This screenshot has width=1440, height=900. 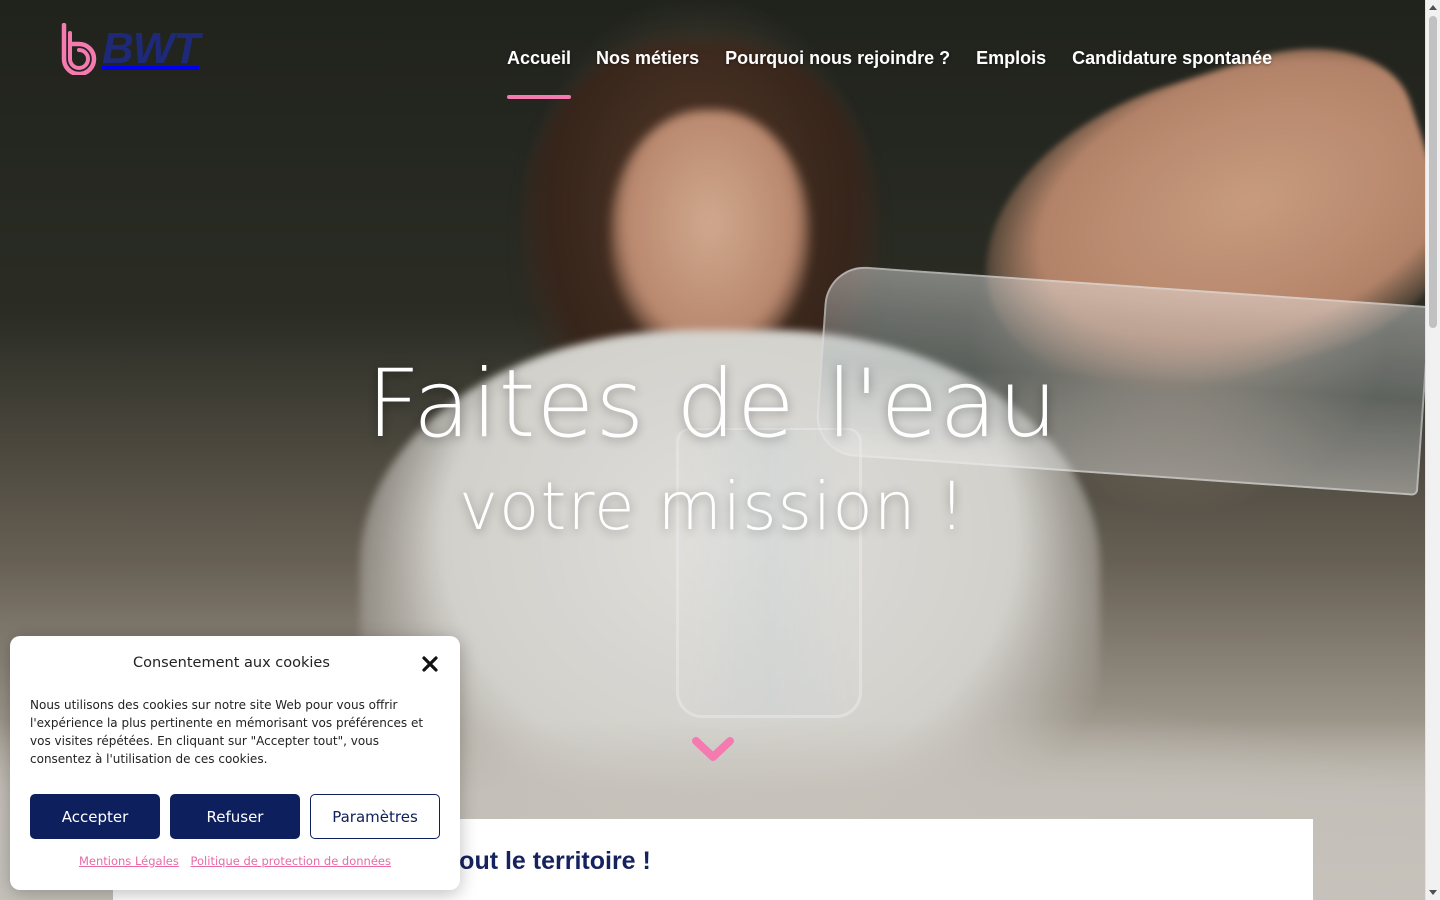 What do you see at coordinates (1011, 73) in the screenshot?
I see `nav-item-emplois: Emplois` at bounding box center [1011, 73].